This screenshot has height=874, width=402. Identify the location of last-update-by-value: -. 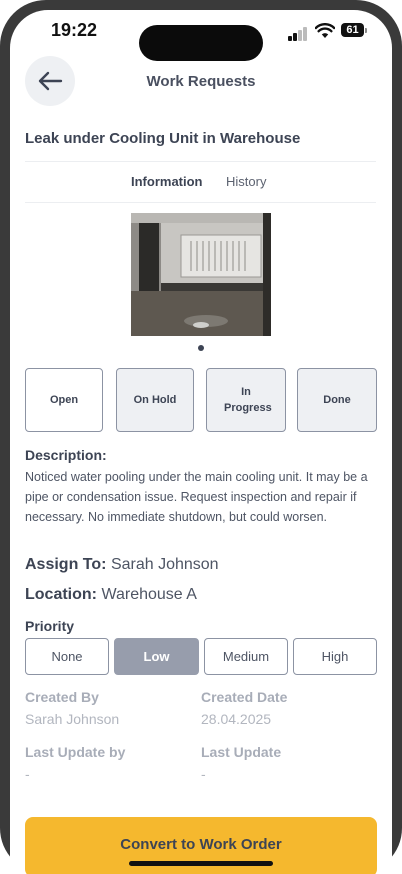
(27, 774).